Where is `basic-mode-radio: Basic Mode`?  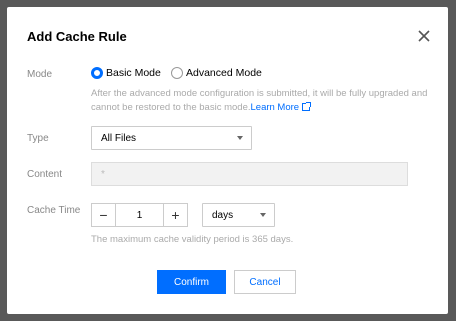 basic-mode-radio: Basic Mode is located at coordinates (126, 73).